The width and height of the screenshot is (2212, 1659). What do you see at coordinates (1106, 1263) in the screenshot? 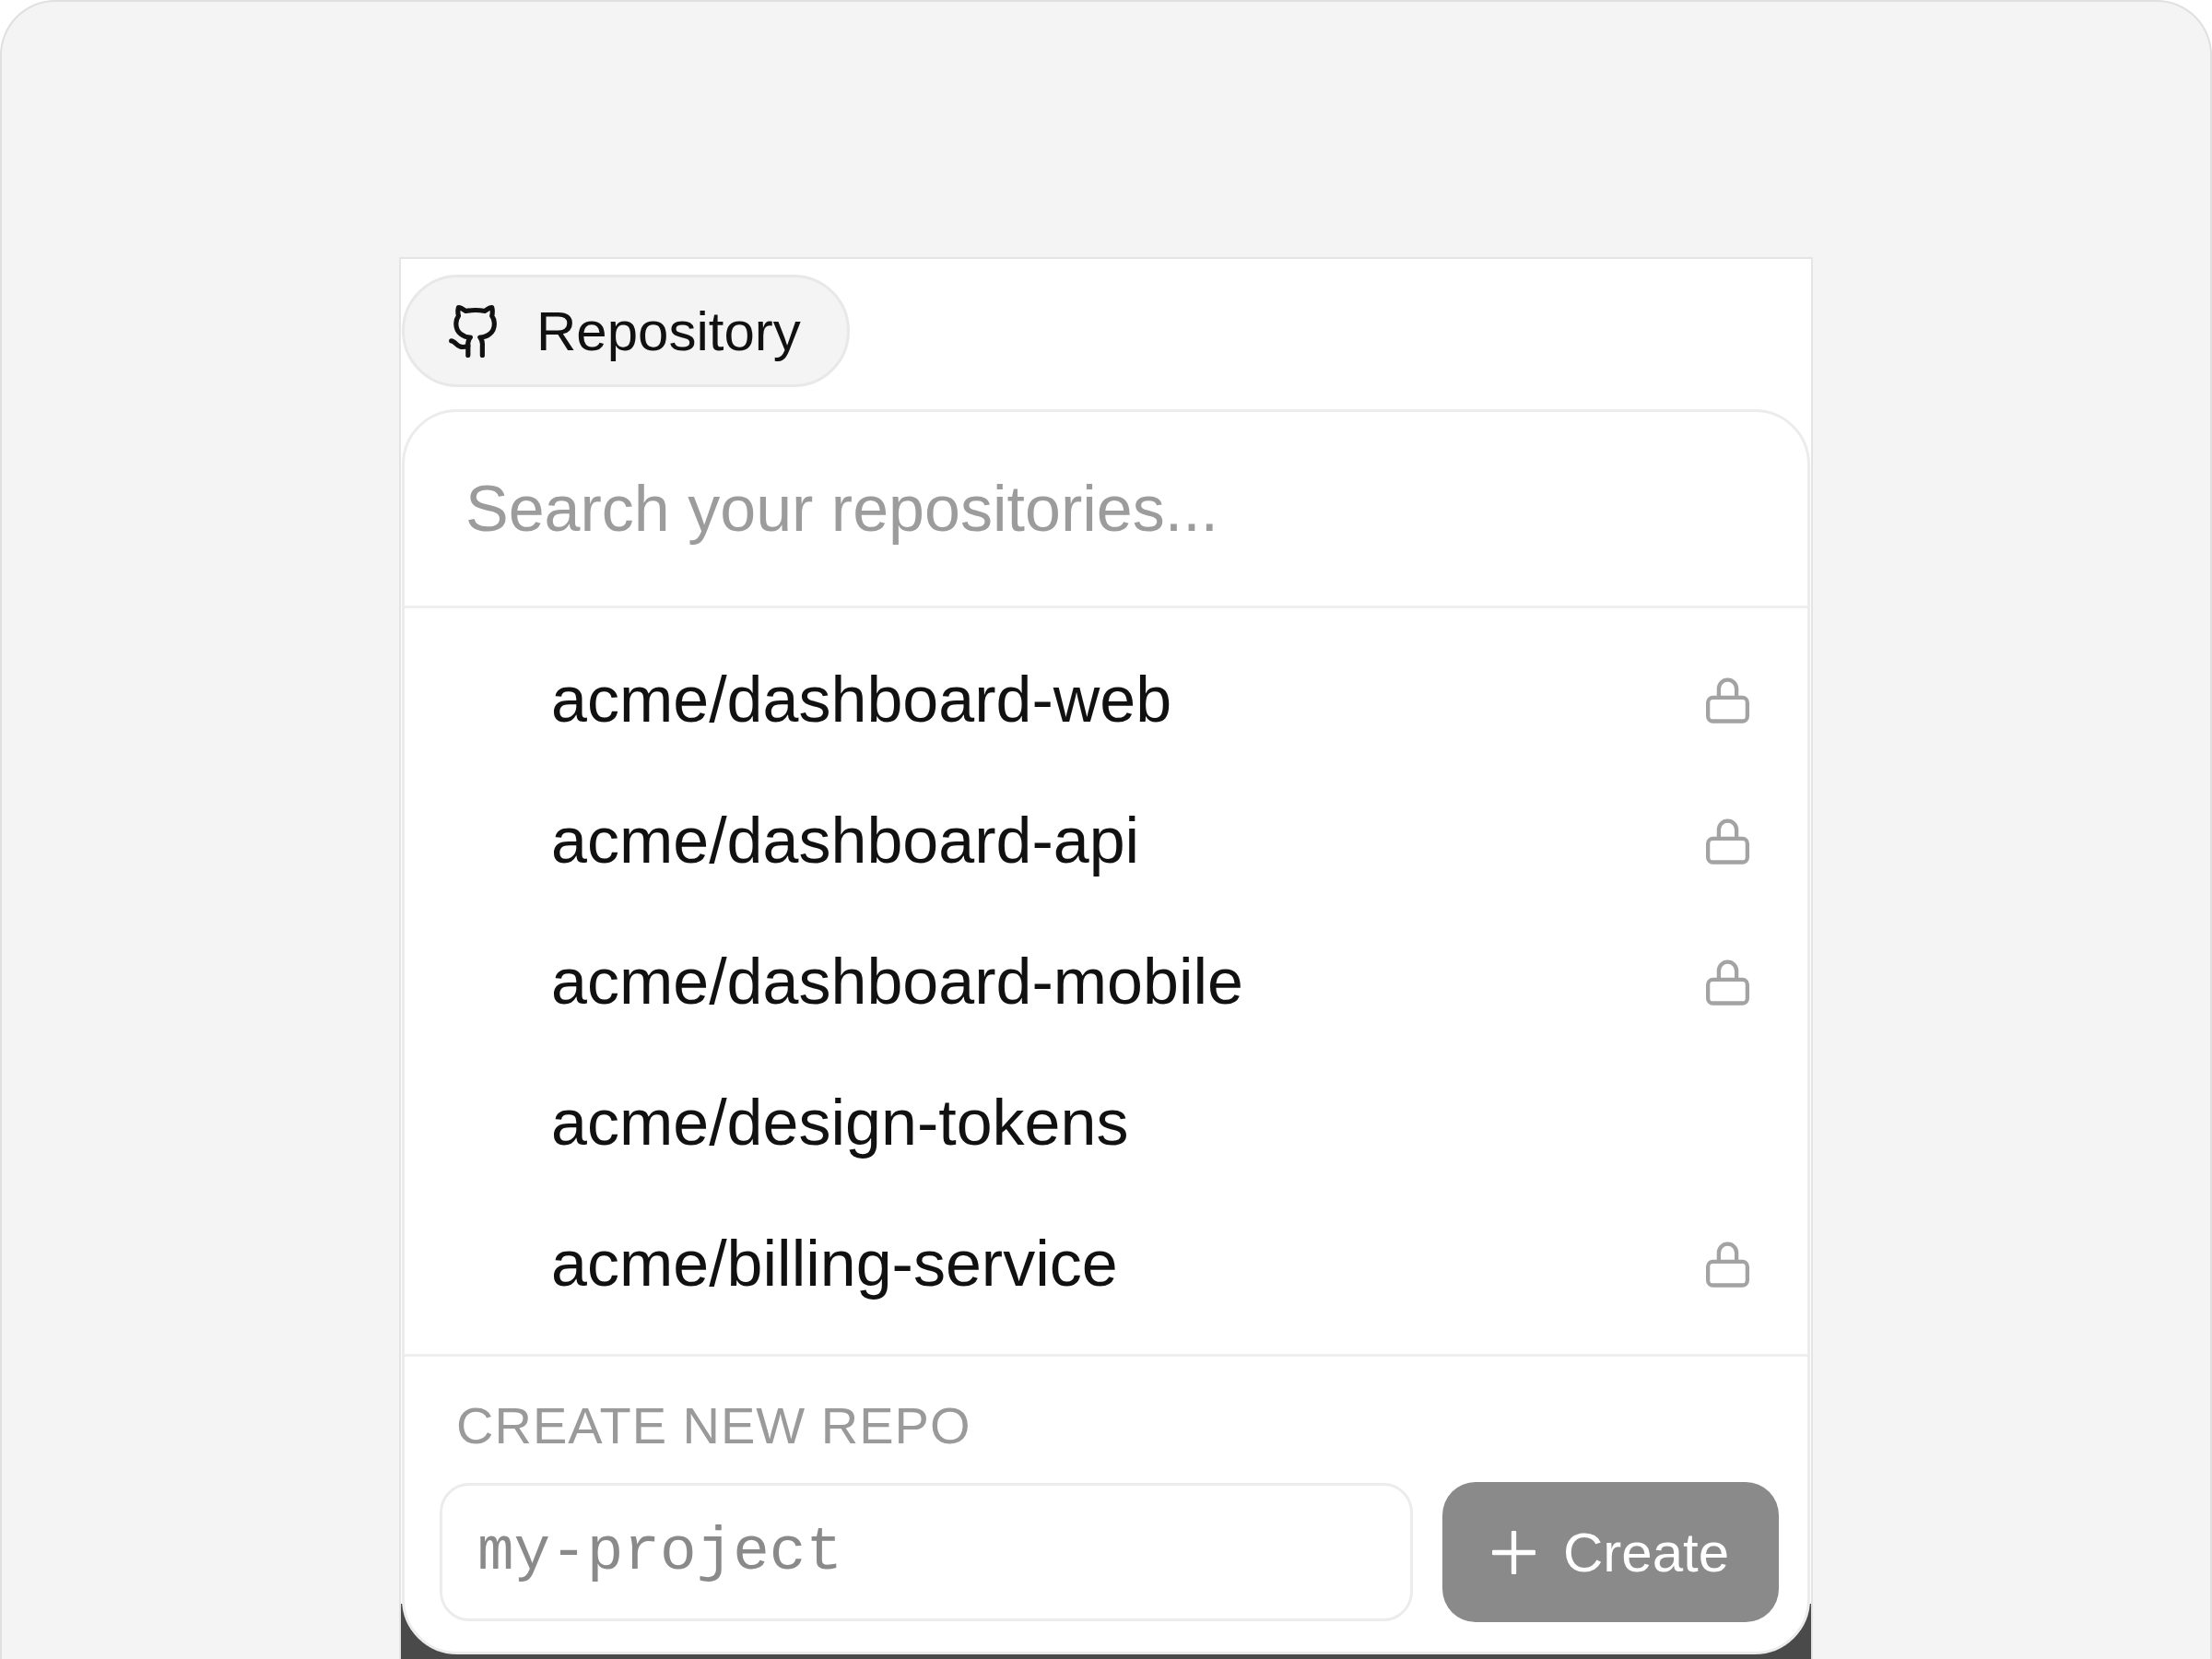
I see `repository-item: acme/billing-service` at bounding box center [1106, 1263].